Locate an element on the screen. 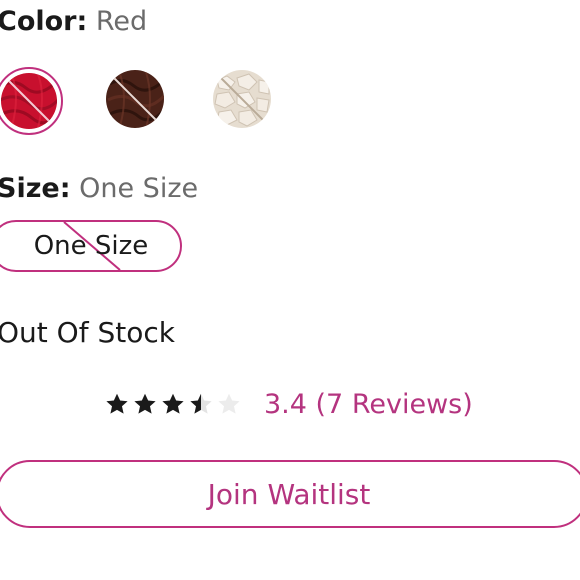  swatch-cream-graphic is located at coordinates (242, 99).